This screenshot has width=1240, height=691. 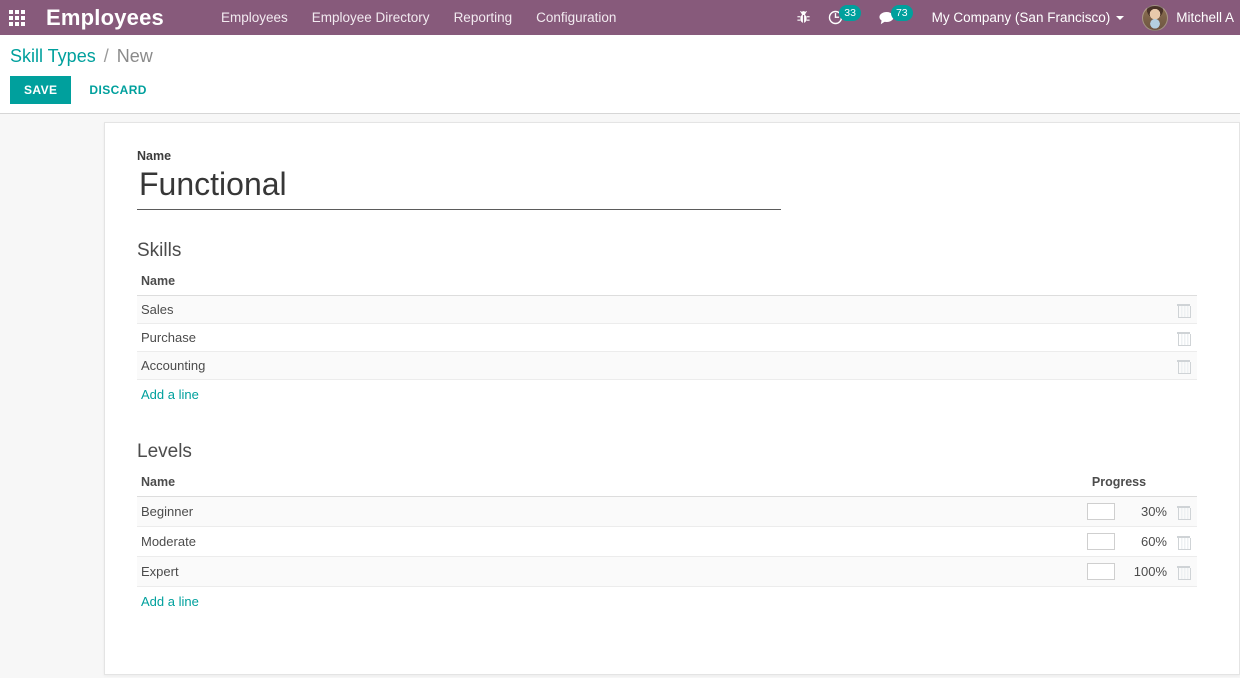 I want to click on skills-header-row: Name, so click(x=667, y=285).